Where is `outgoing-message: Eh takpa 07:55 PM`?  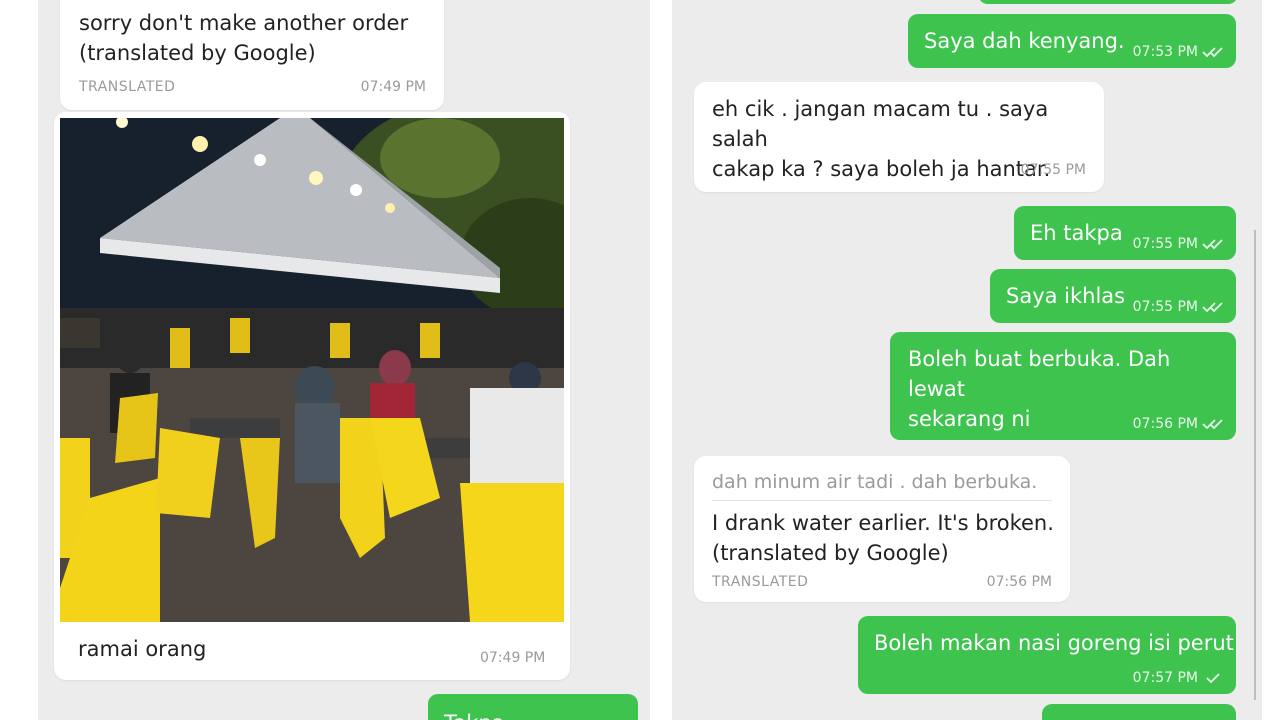
outgoing-message: Eh takpa 07:55 PM is located at coordinates (1125, 233).